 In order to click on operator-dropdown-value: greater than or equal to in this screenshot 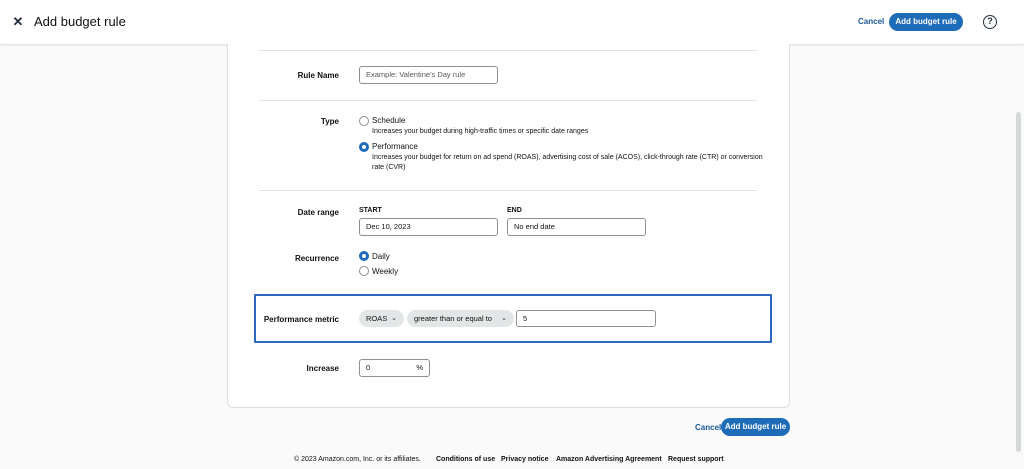, I will do `click(453, 318)`.